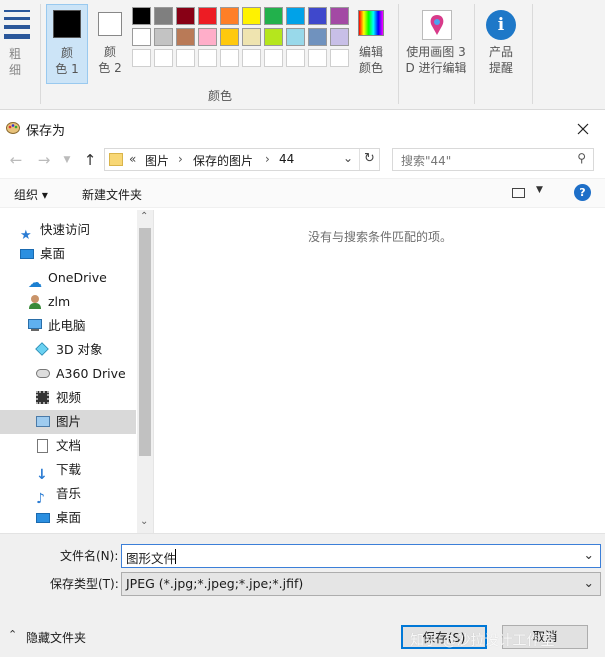 This screenshot has height=657, width=605. I want to click on nav-item: 3D 对象, so click(68, 350).